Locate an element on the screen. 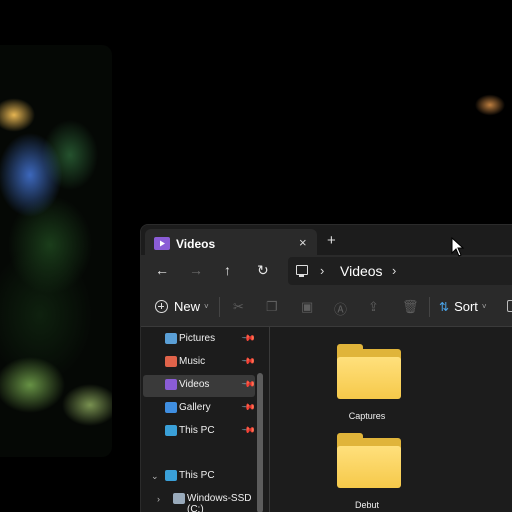 The width and height of the screenshot is (512, 512). sidebar-item-videos: Videos 📌 is located at coordinates (200, 386).